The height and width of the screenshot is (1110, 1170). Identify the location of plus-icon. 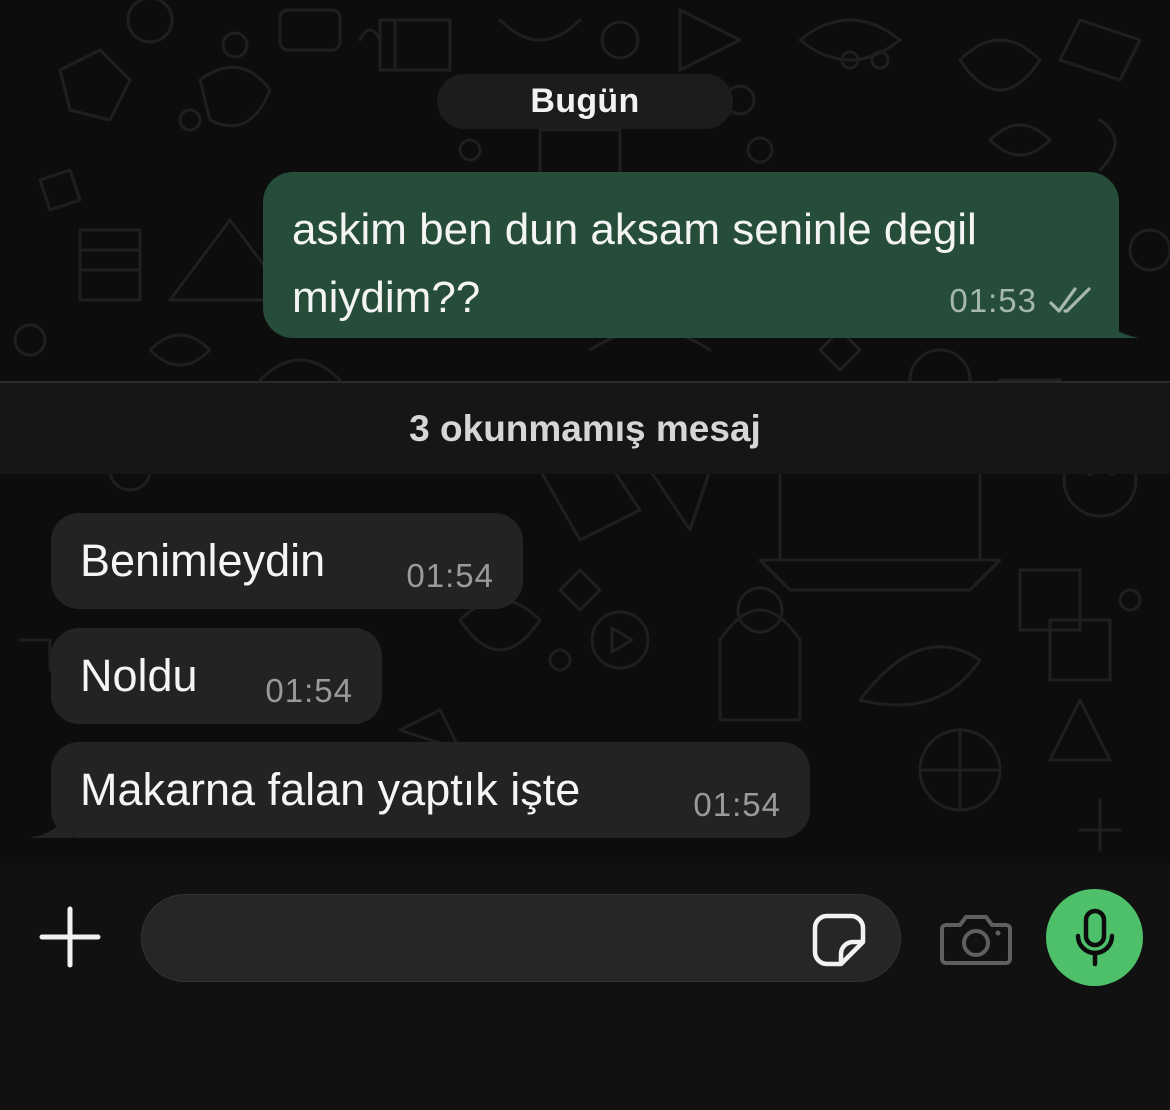
(70, 937).